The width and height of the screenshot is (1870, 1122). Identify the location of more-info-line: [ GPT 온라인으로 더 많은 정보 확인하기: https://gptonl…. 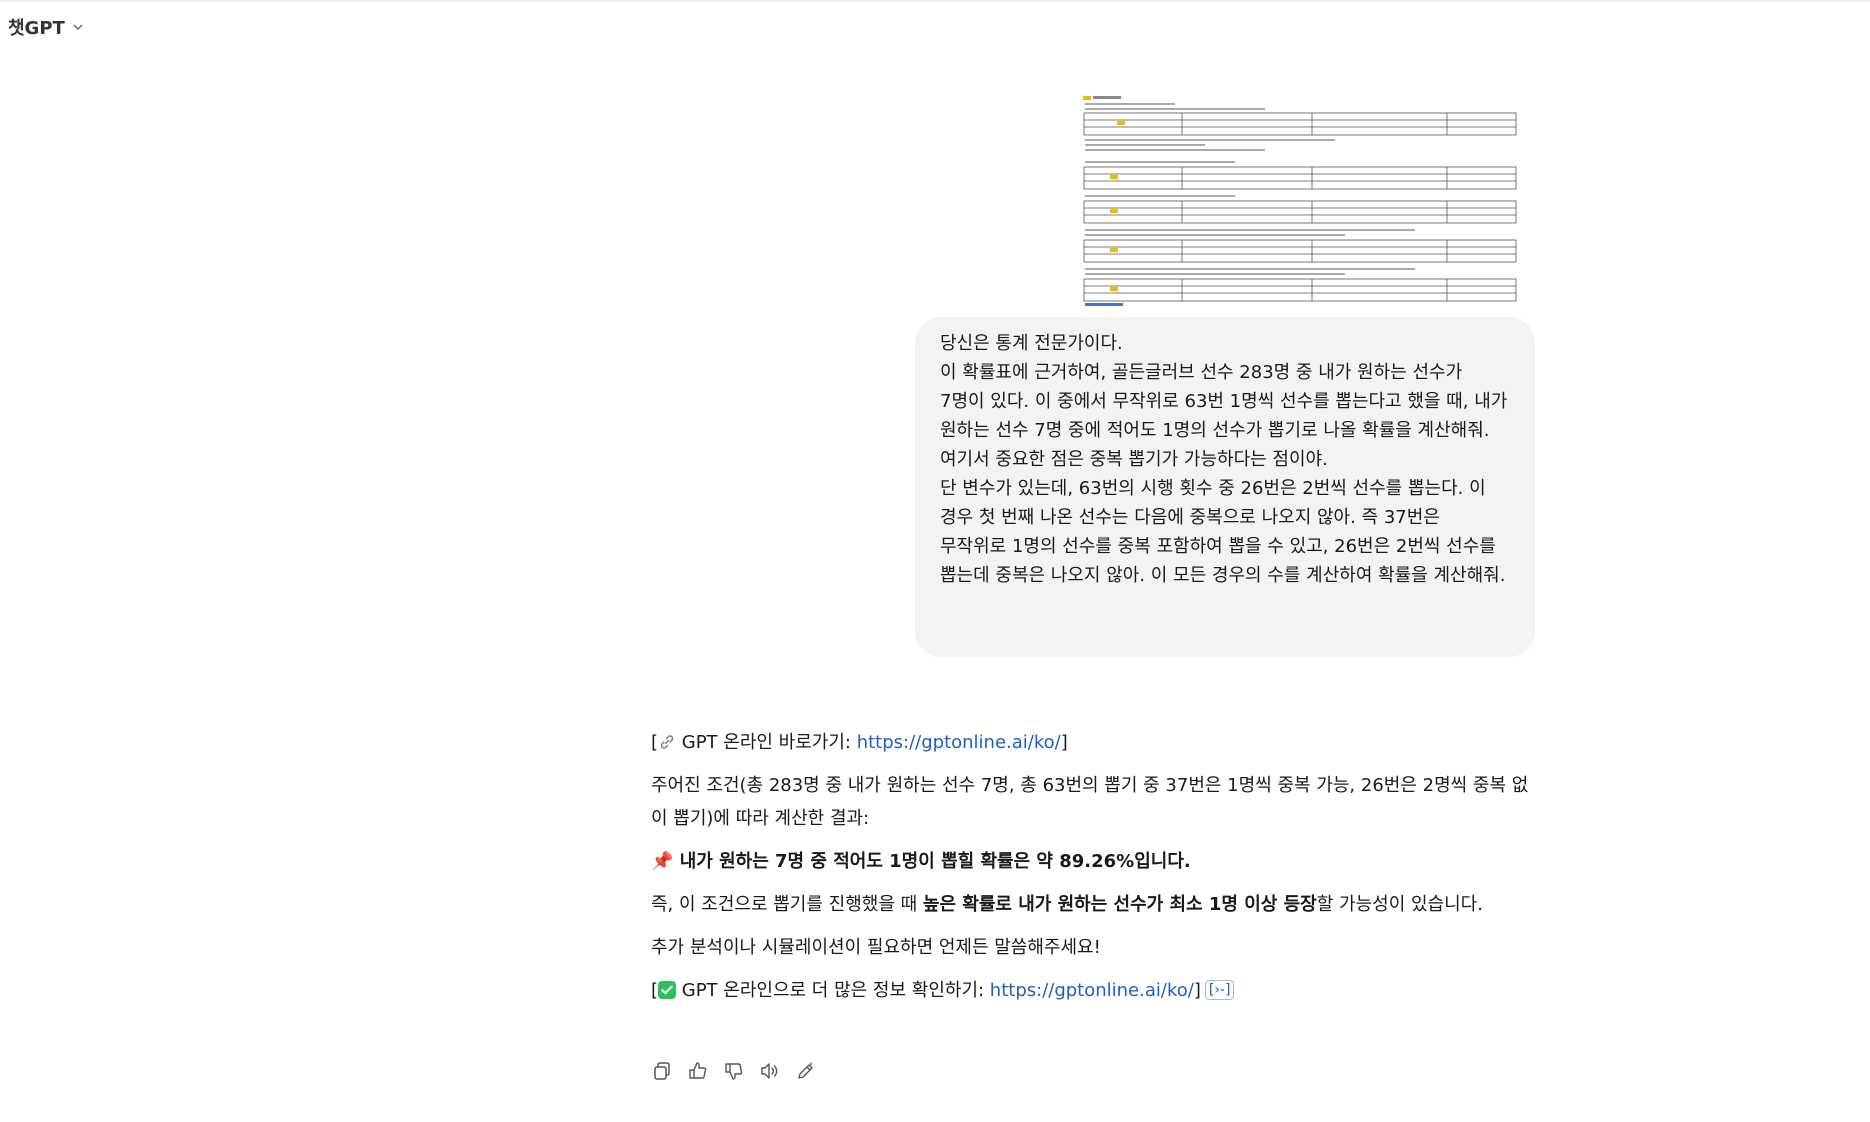
(1091, 990).